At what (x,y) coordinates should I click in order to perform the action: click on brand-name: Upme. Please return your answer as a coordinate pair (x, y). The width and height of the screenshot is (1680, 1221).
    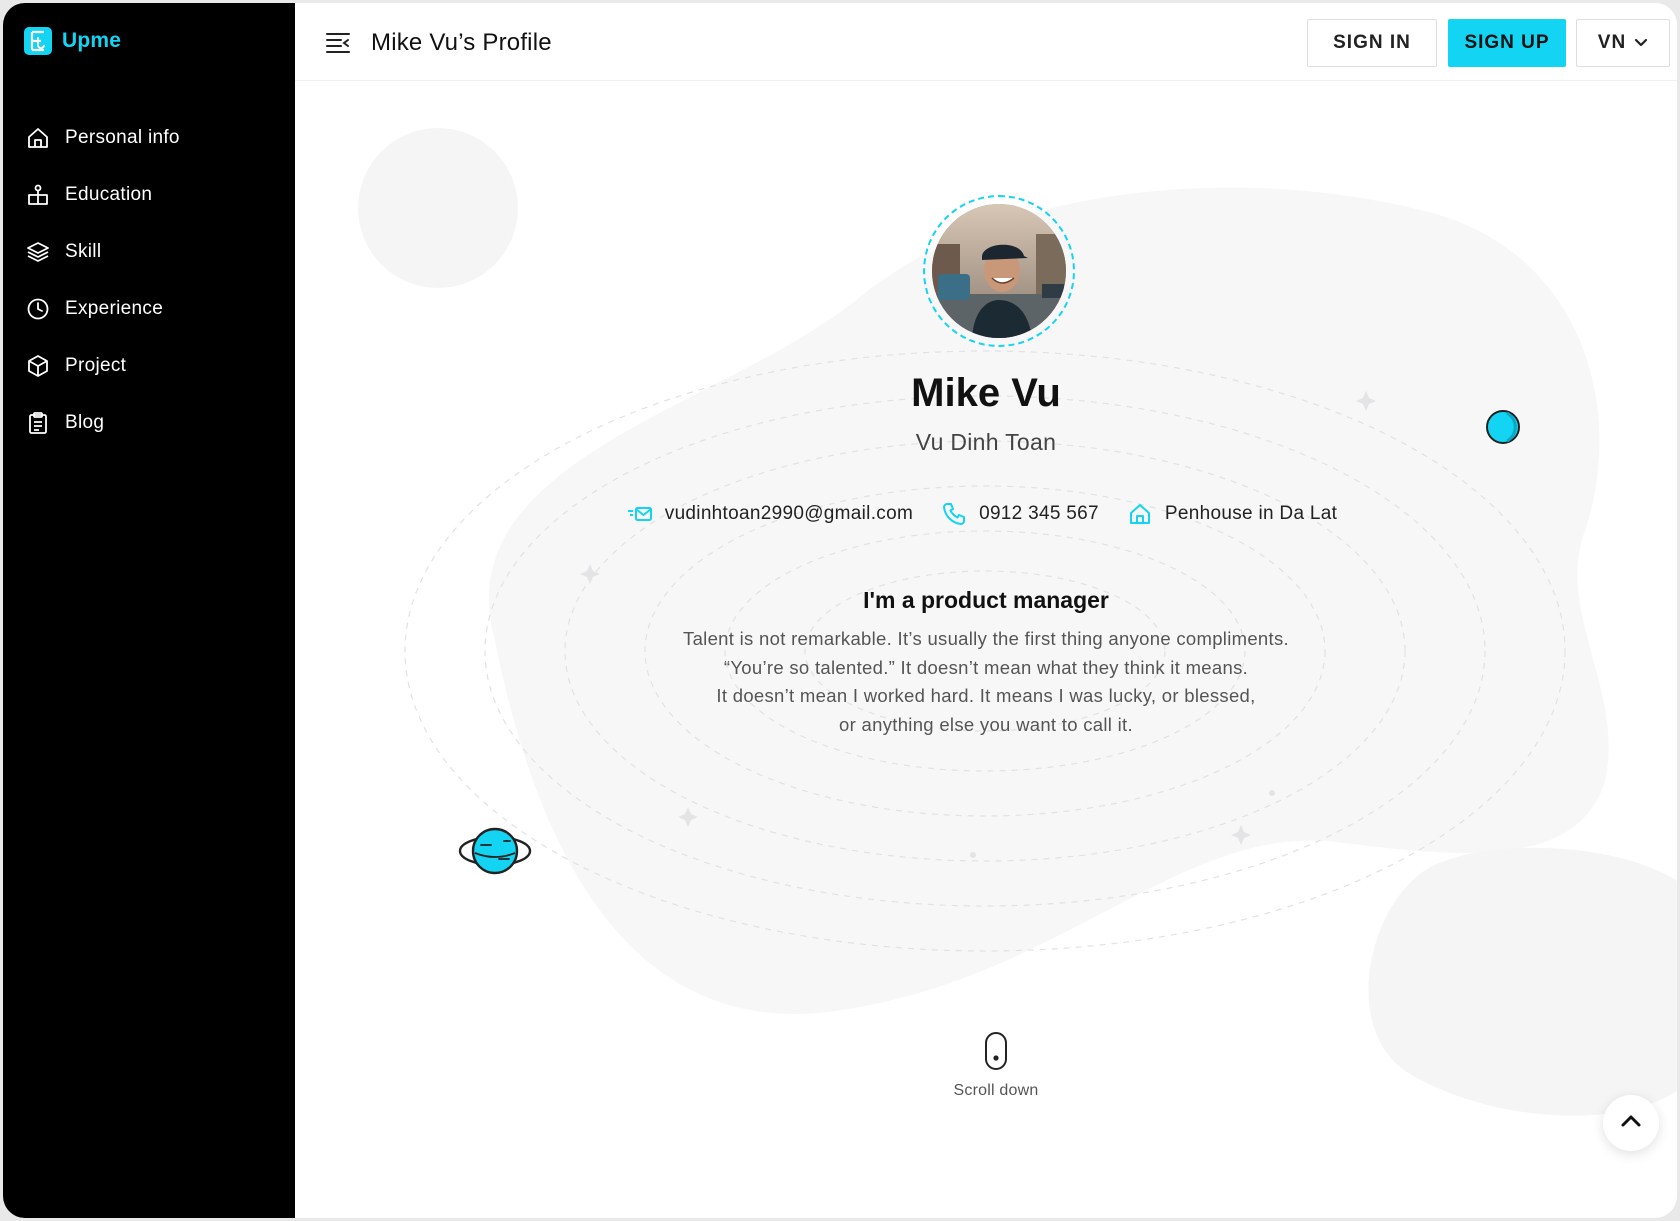
    Looking at the image, I should click on (92, 40).